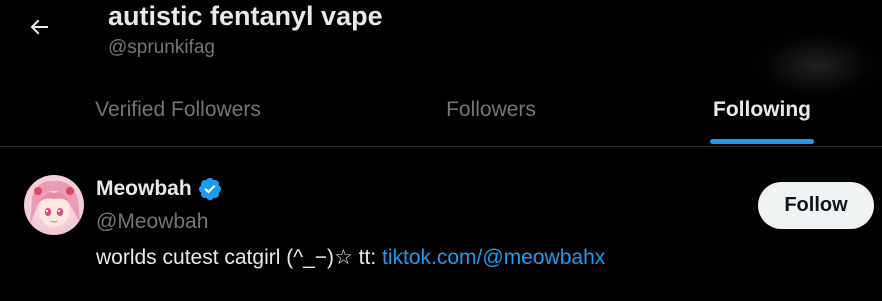  I want to click on follow-button: Follow, so click(816, 205).